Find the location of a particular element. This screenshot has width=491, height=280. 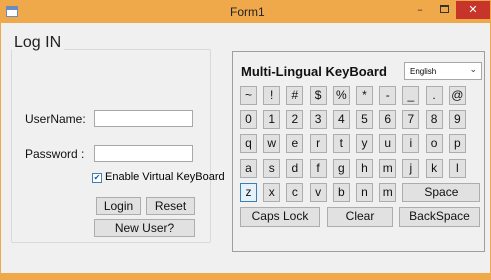

window-title: Form1 is located at coordinates (247, 12).